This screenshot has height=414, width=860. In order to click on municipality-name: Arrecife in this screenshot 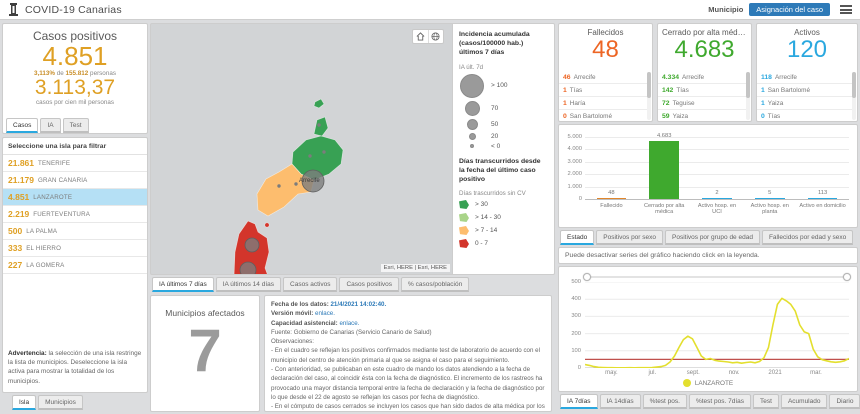, I will do `click(584, 77)`.